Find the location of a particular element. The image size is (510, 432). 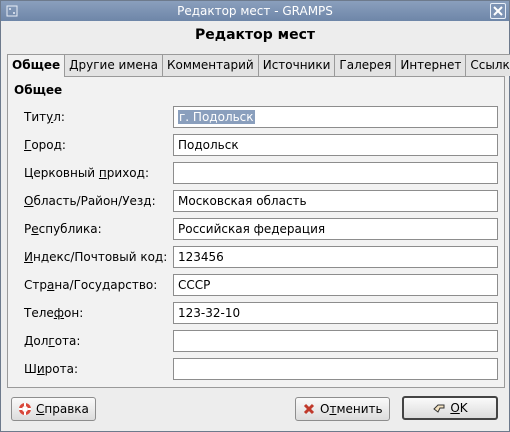

editor-heading: Редактор мест is located at coordinates (255, 35).